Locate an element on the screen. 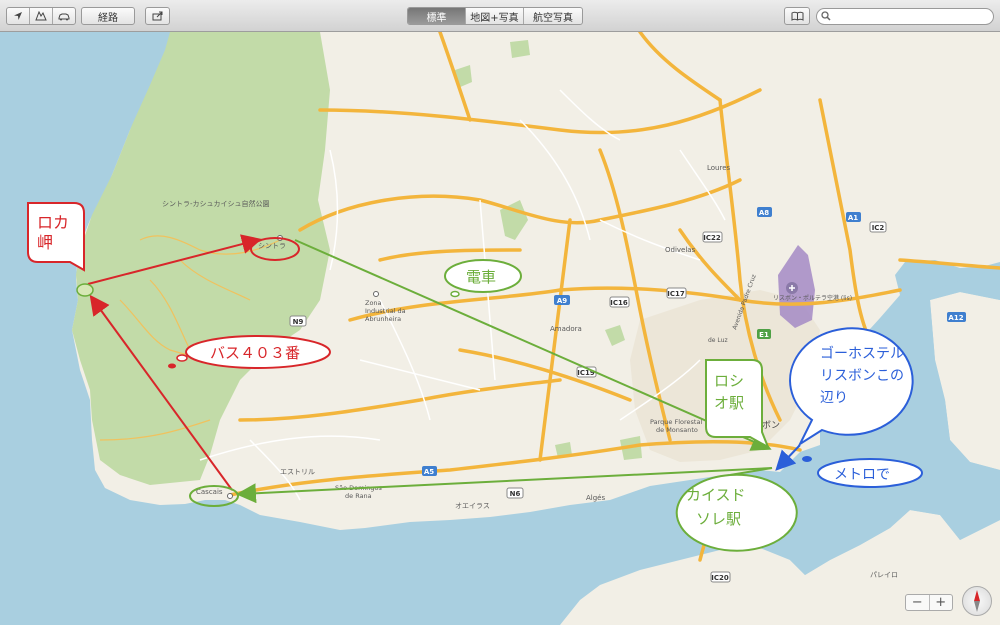 The image size is (1000, 625). label-alges: Algés is located at coordinates (595, 498).